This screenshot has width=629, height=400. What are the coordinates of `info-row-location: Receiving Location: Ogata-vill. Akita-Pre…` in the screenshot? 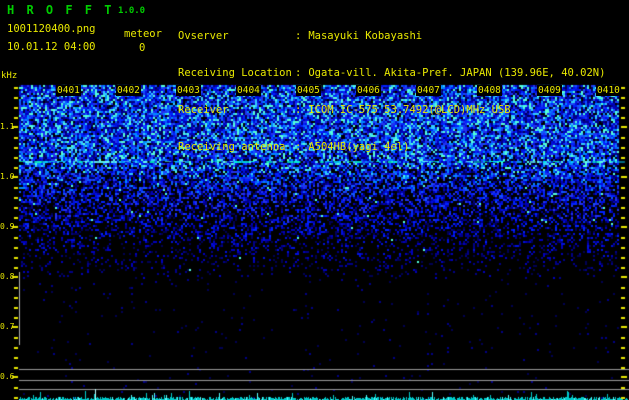 It's located at (391, 73).